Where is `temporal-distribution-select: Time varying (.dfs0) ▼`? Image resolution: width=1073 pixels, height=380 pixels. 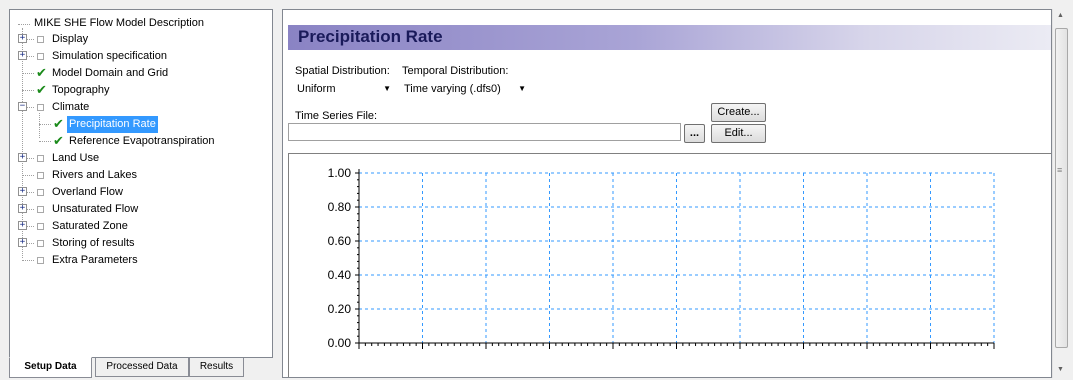
temporal-distribution-select: Time varying (.dfs0) ▼ is located at coordinates (466, 89).